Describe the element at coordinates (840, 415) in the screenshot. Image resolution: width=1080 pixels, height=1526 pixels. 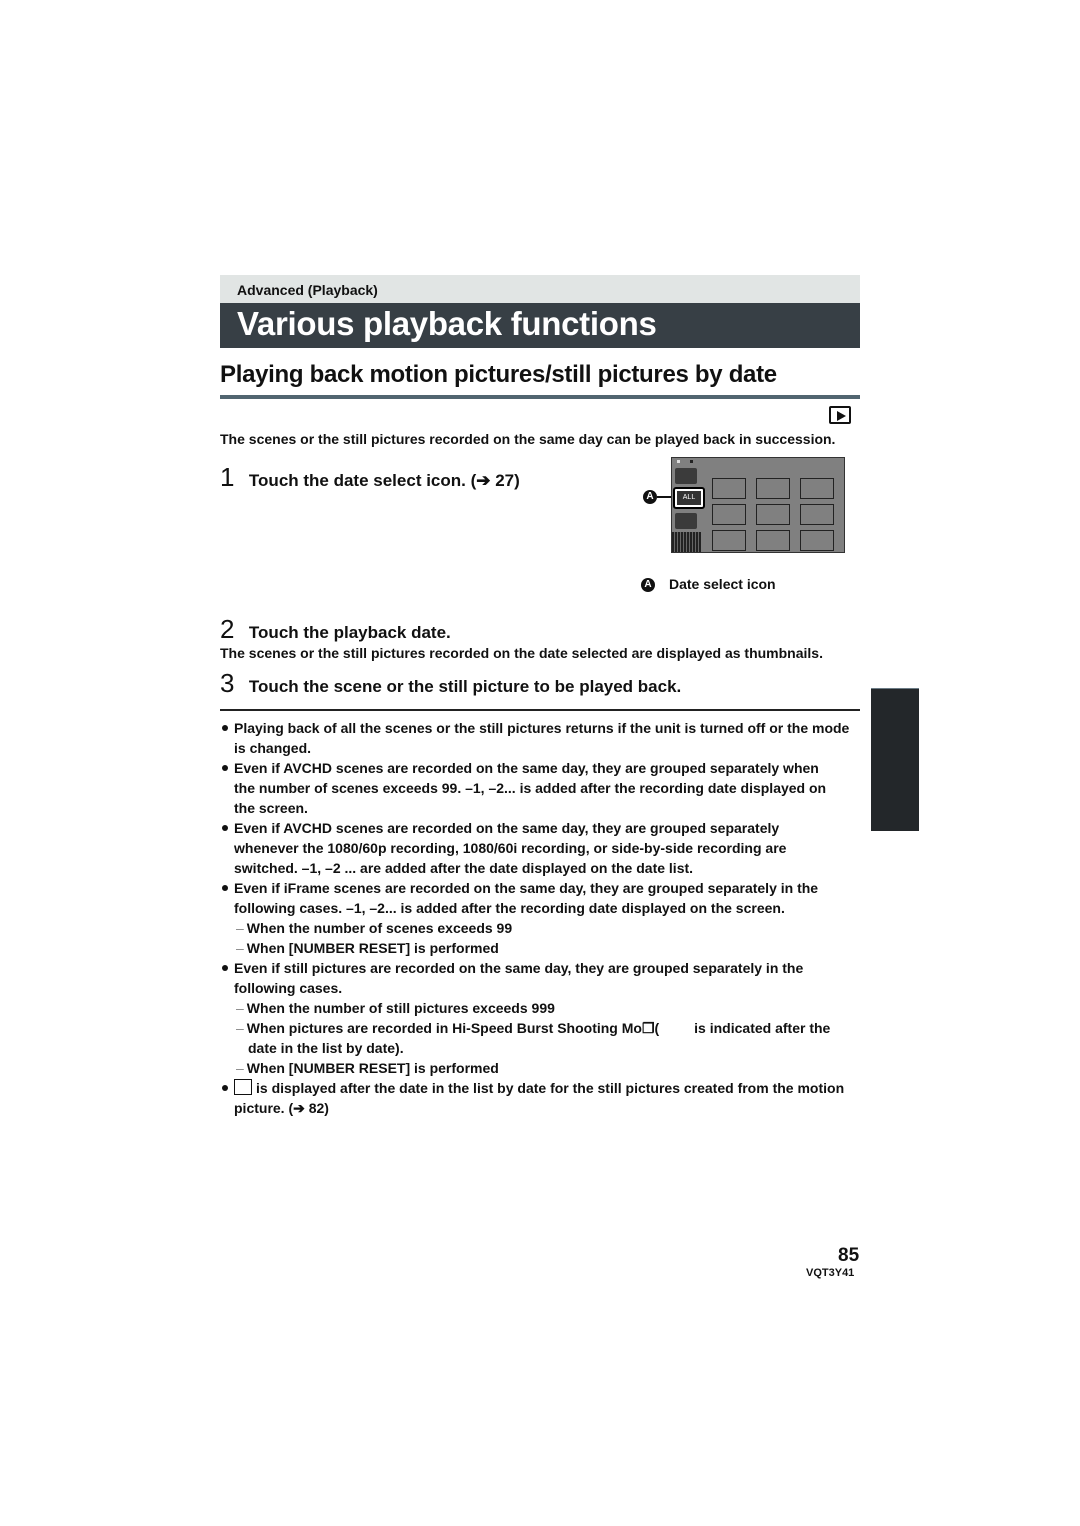
I see `playback-mode-icon` at that location.